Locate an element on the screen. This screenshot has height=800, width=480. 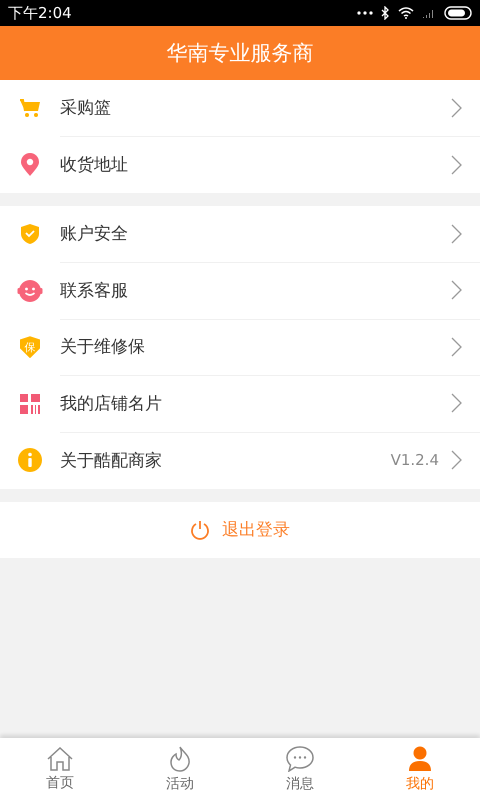
person-icon is located at coordinates (420, 759).